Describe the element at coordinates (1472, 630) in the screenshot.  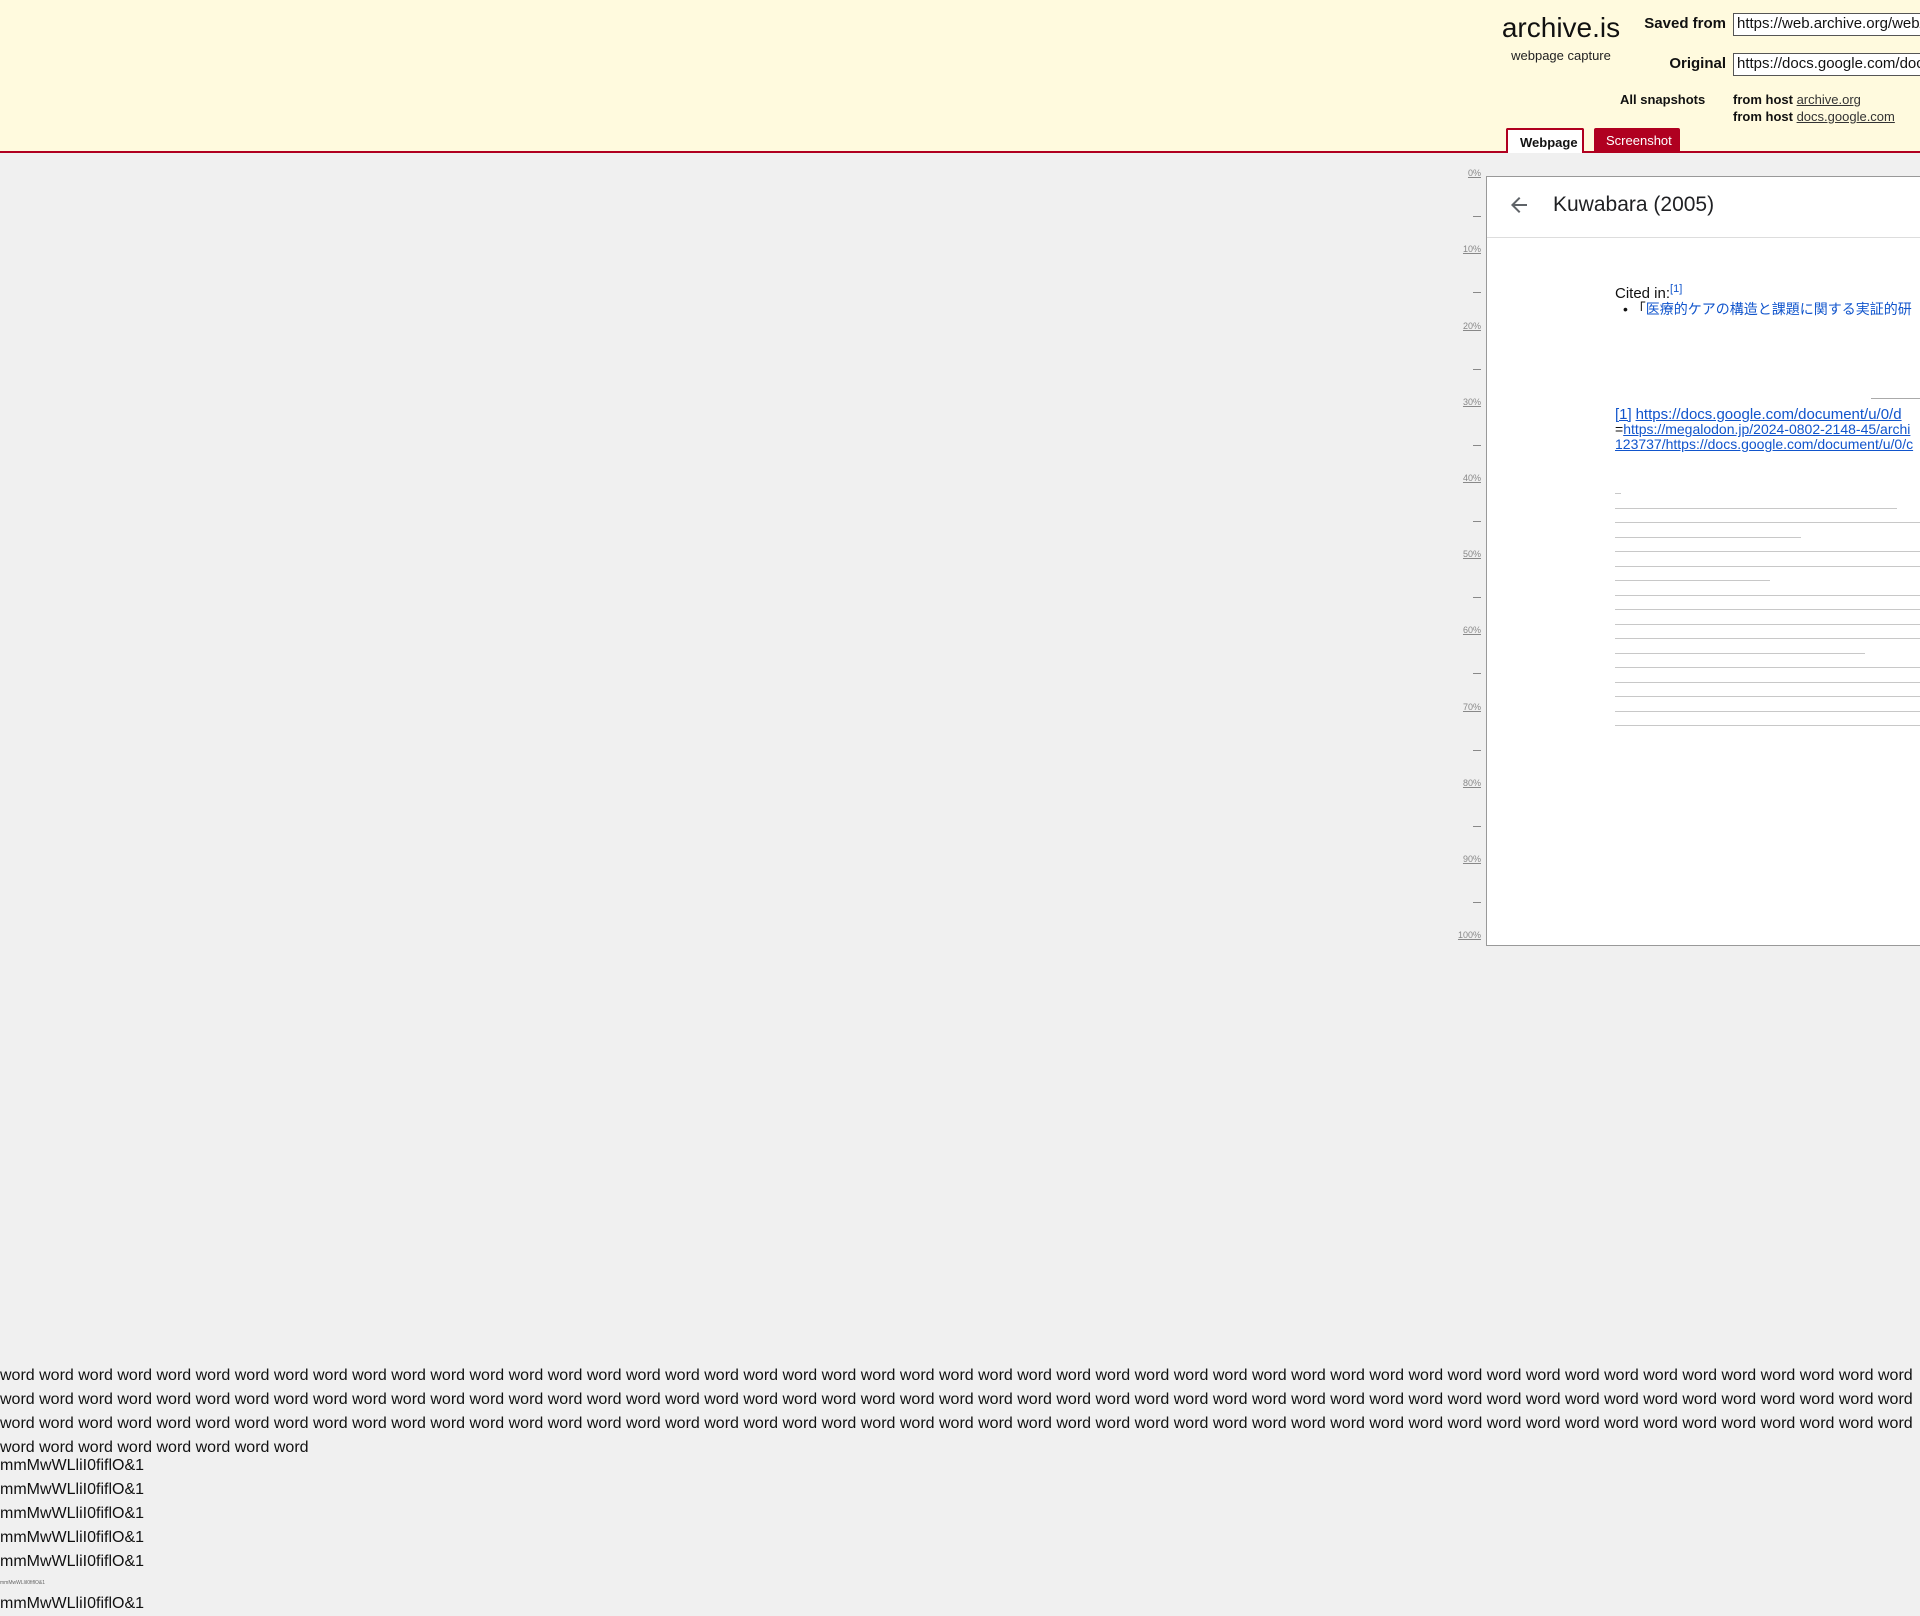
I see `ruler-label: 60%` at that location.